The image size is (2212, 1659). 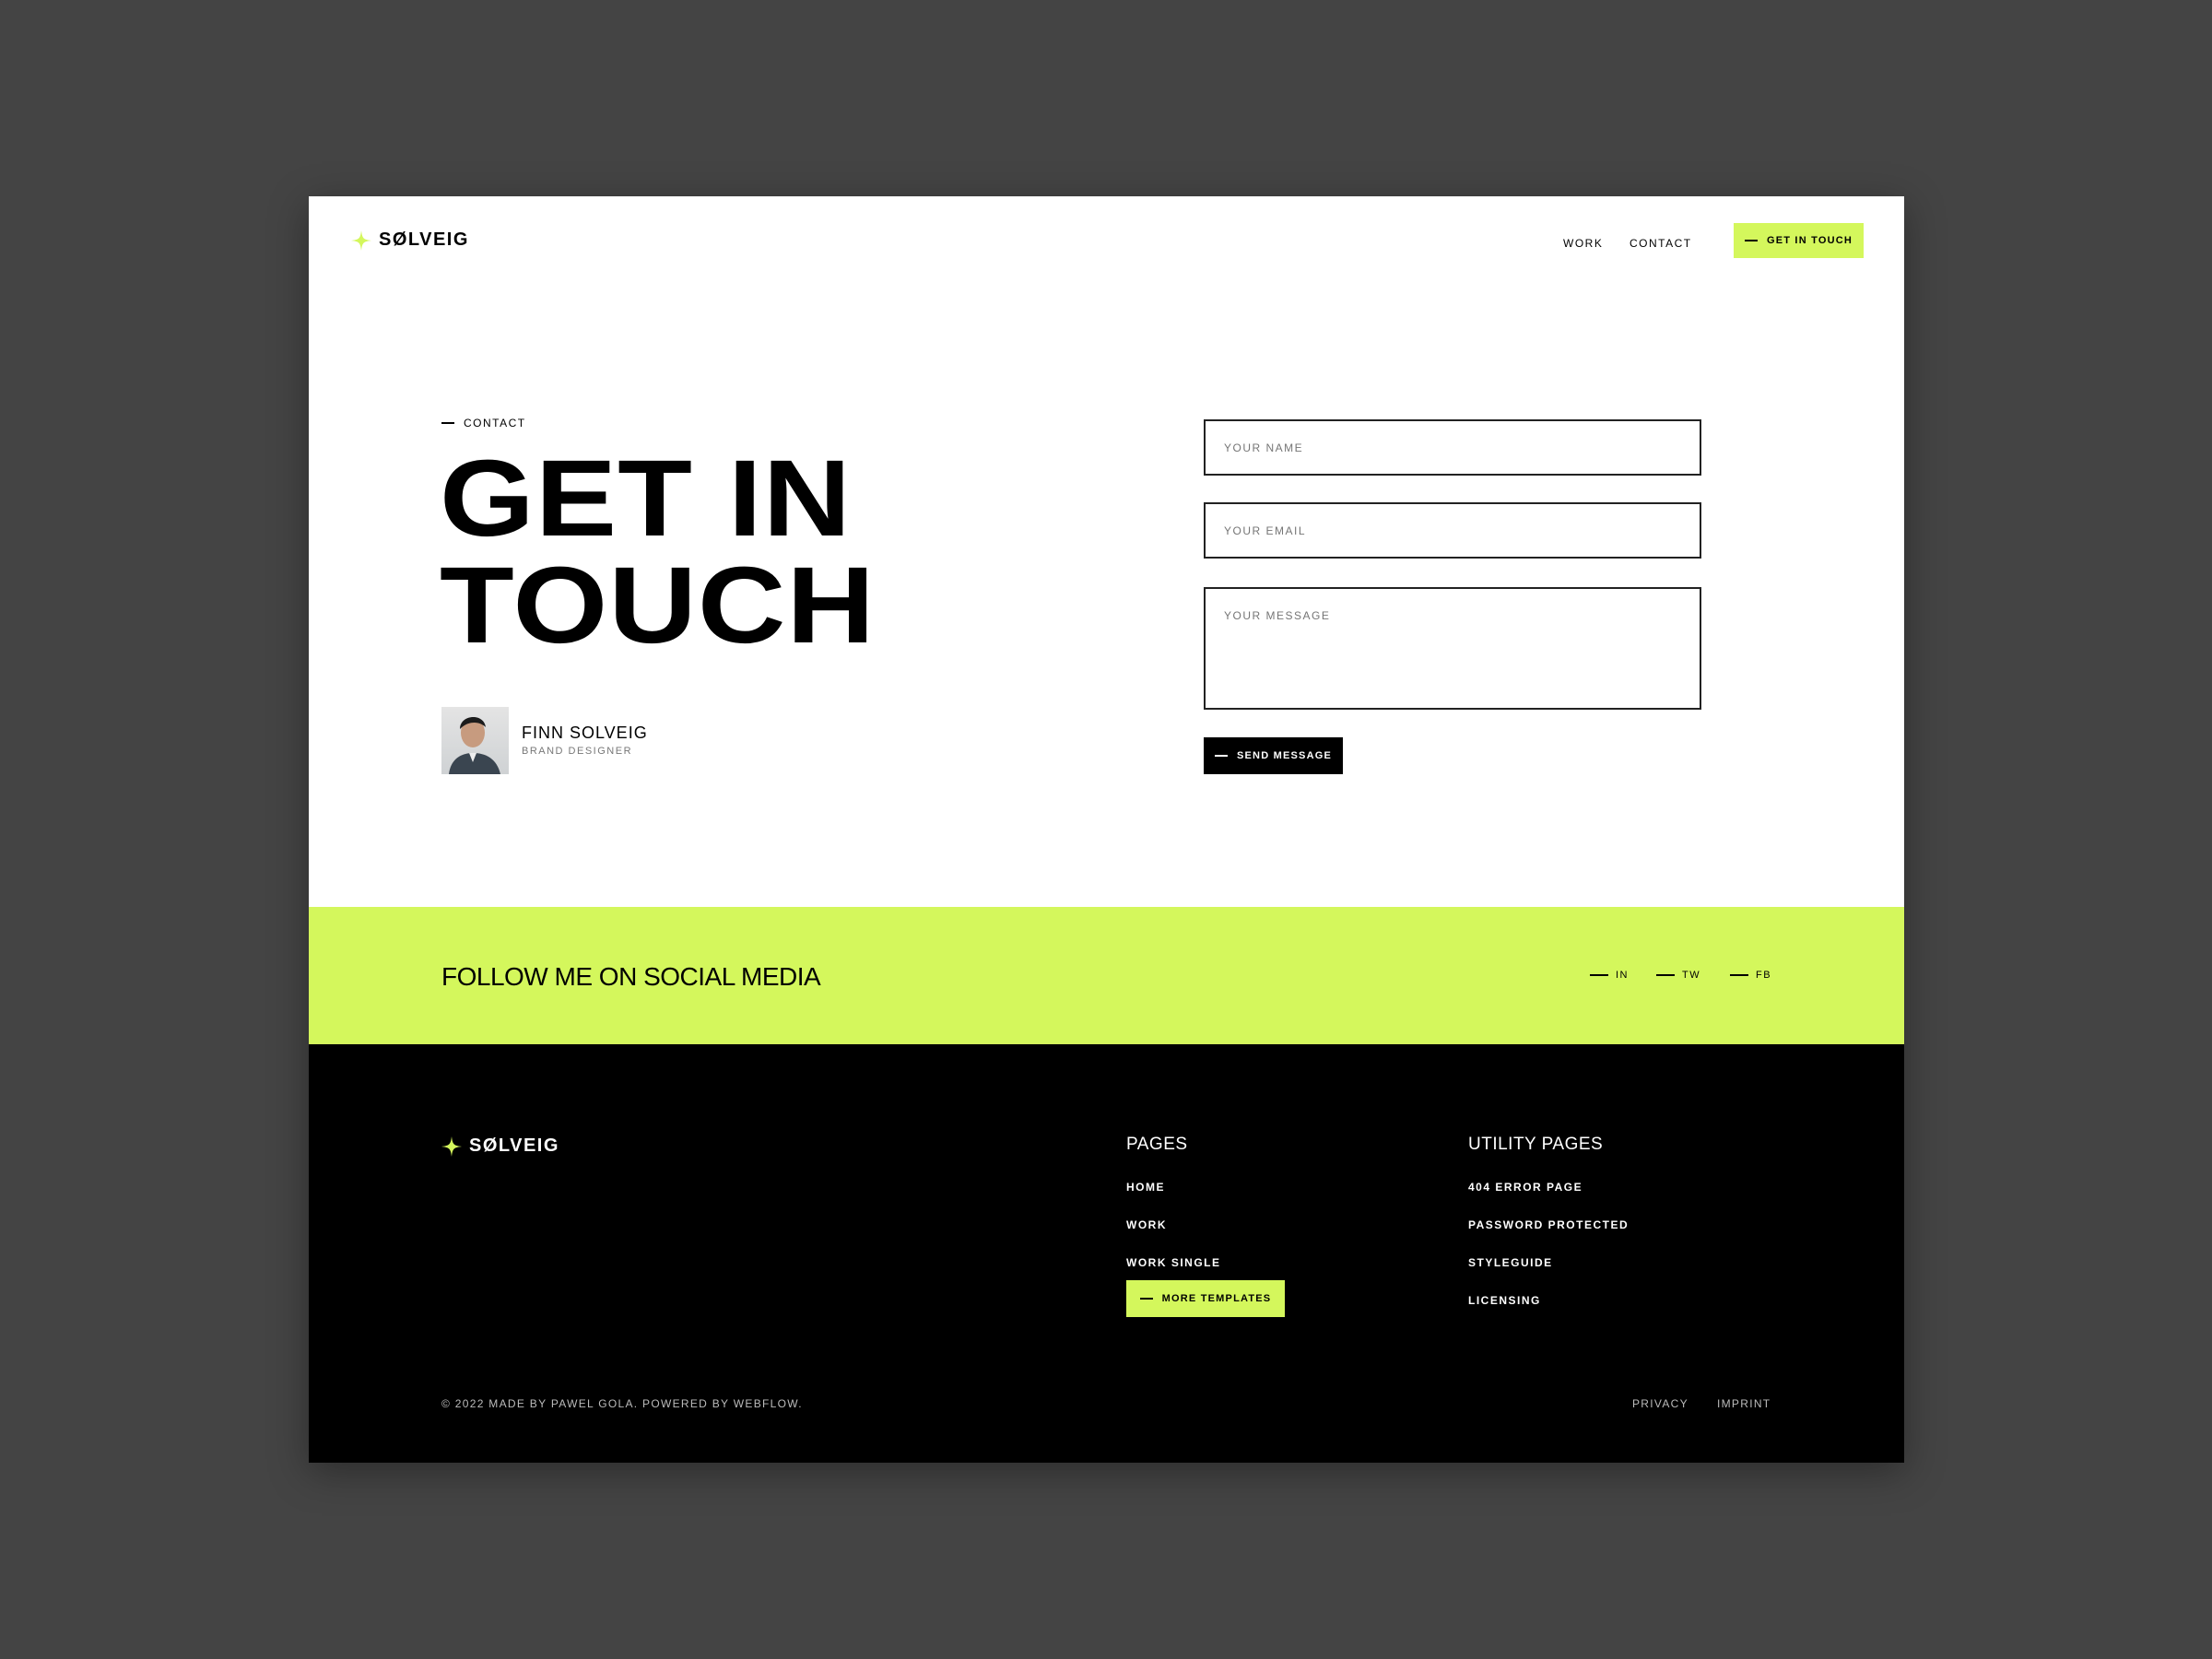 I want to click on avatar, so click(x=475, y=740).